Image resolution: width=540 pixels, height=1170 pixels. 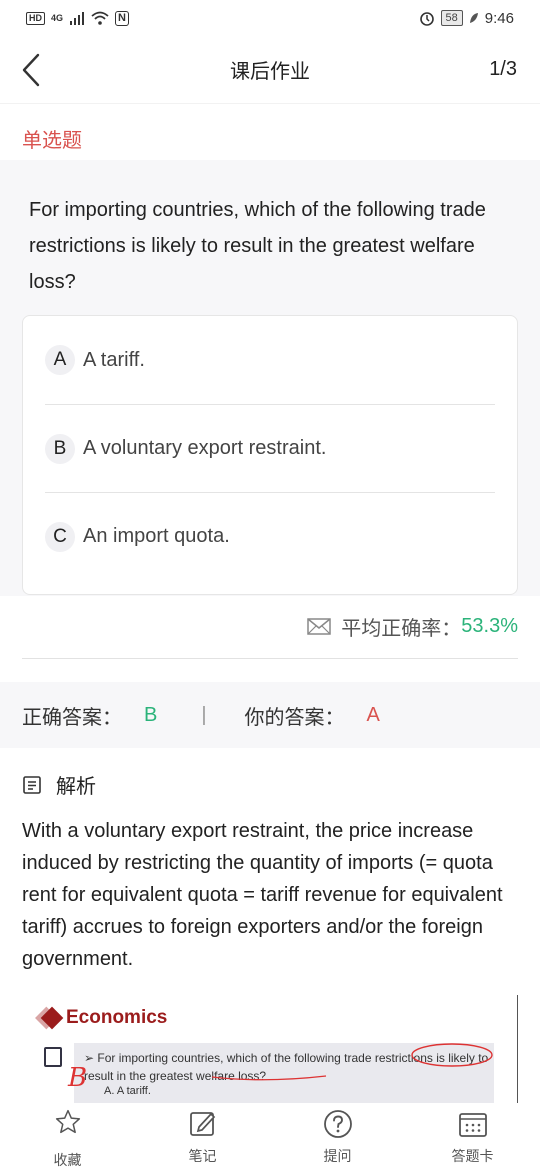 What do you see at coordinates (499, 18) in the screenshot?
I see `clock-time: 9:46` at bounding box center [499, 18].